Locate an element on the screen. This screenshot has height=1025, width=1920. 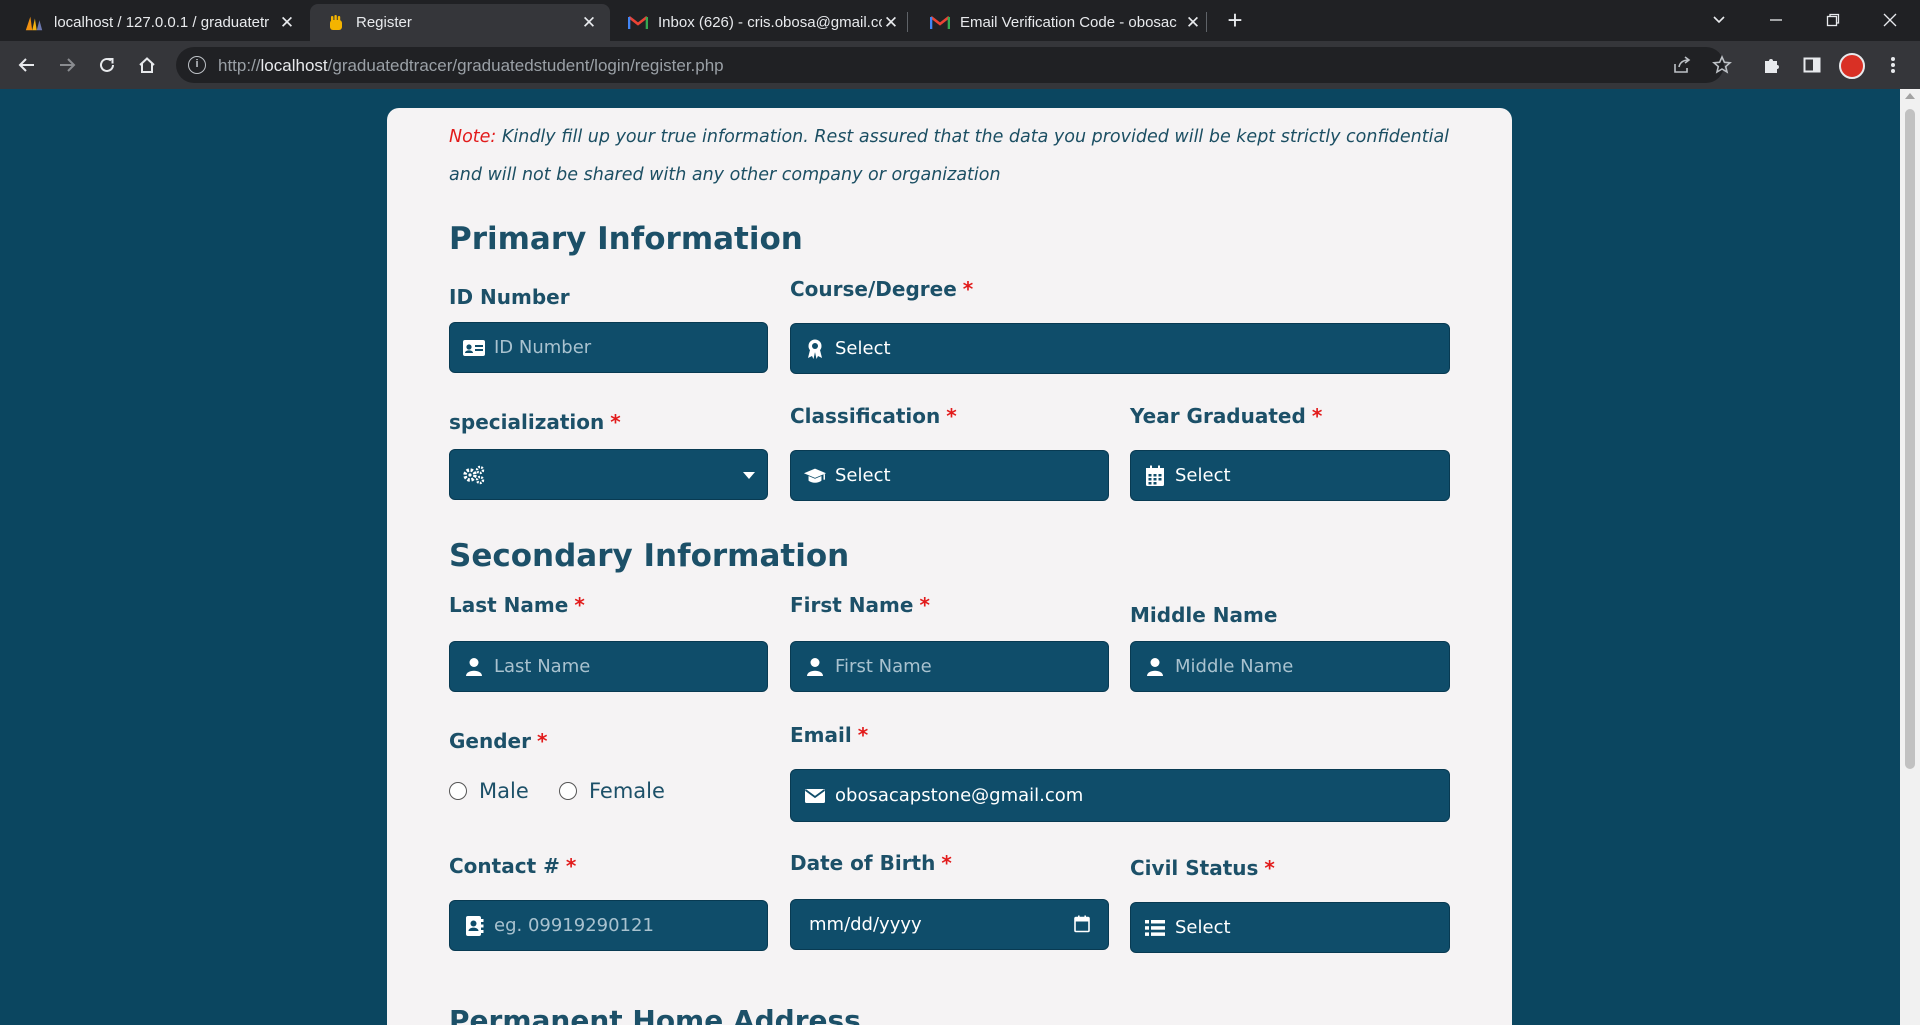
tab-register: Register ✕ is located at coordinates (460, 22).